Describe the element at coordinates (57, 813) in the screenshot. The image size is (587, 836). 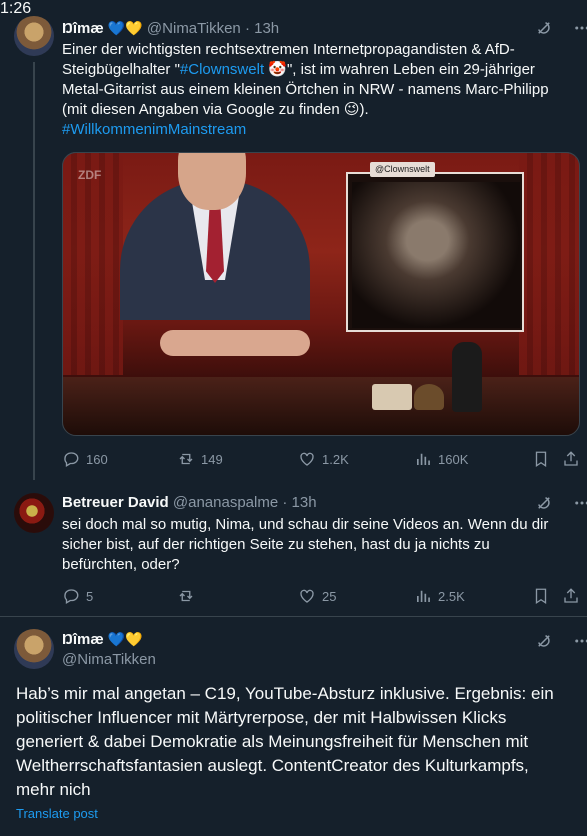
I see `translate-link: Translate post` at that location.